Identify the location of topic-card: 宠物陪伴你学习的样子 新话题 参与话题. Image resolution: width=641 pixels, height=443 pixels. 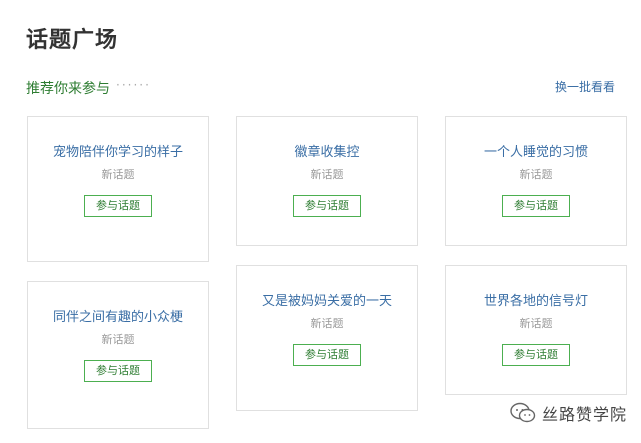
(118, 189).